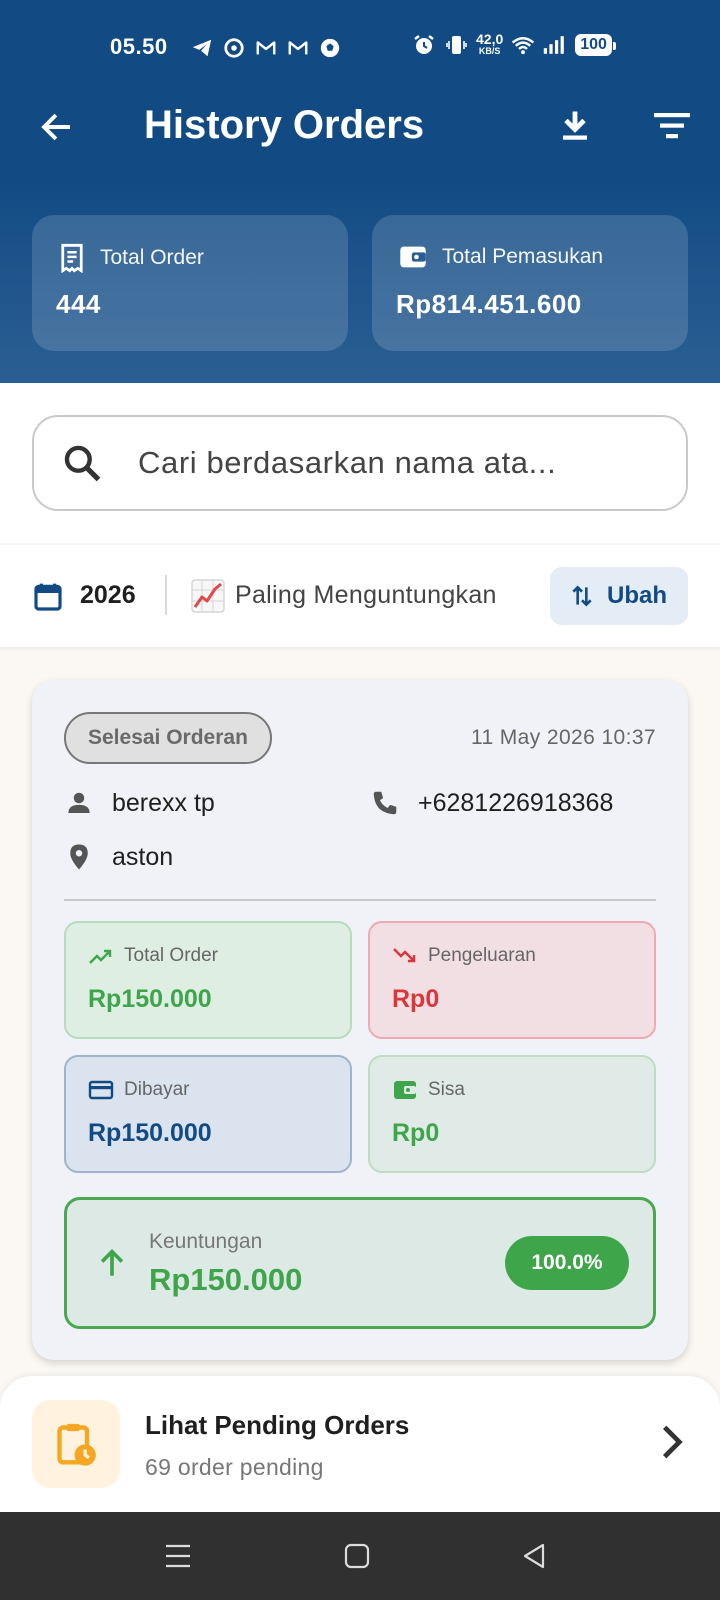  What do you see at coordinates (139, 46) in the screenshot?
I see `status-time: 05.50` at bounding box center [139, 46].